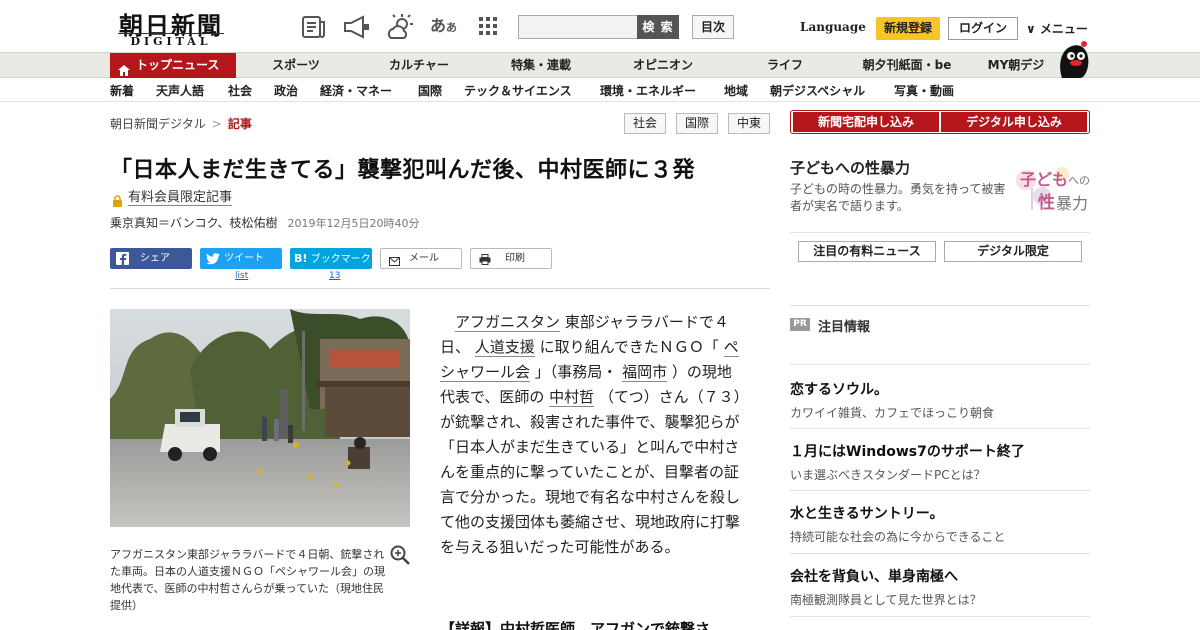 The height and width of the screenshot is (630, 1200). What do you see at coordinates (400, 555) in the screenshot?
I see `zoom-icon` at bounding box center [400, 555].